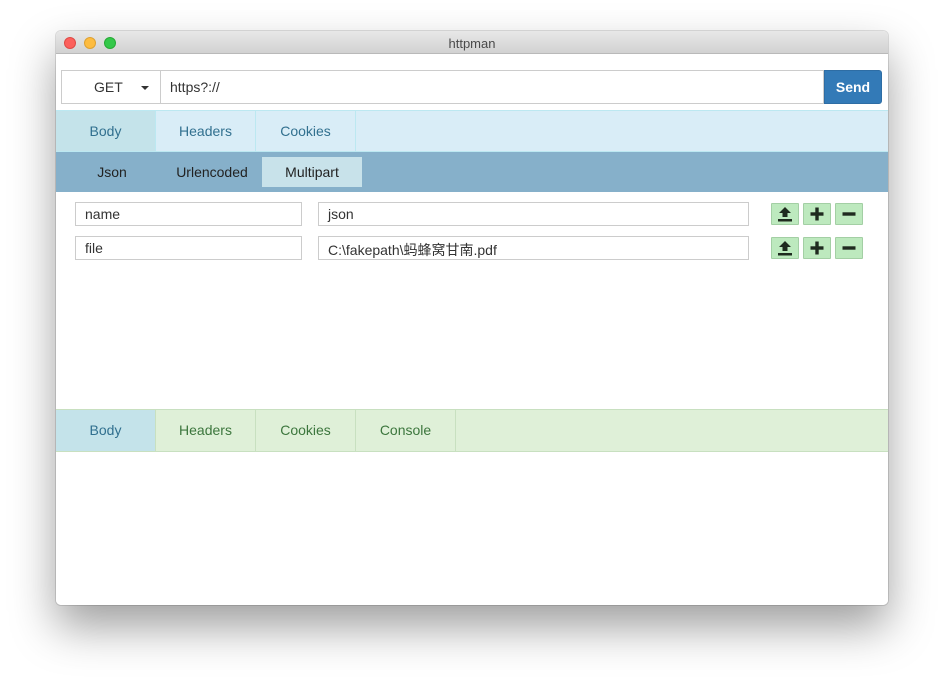 This screenshot has height=686, width=944. I want to click on method-select: GET, so click(111, 87).